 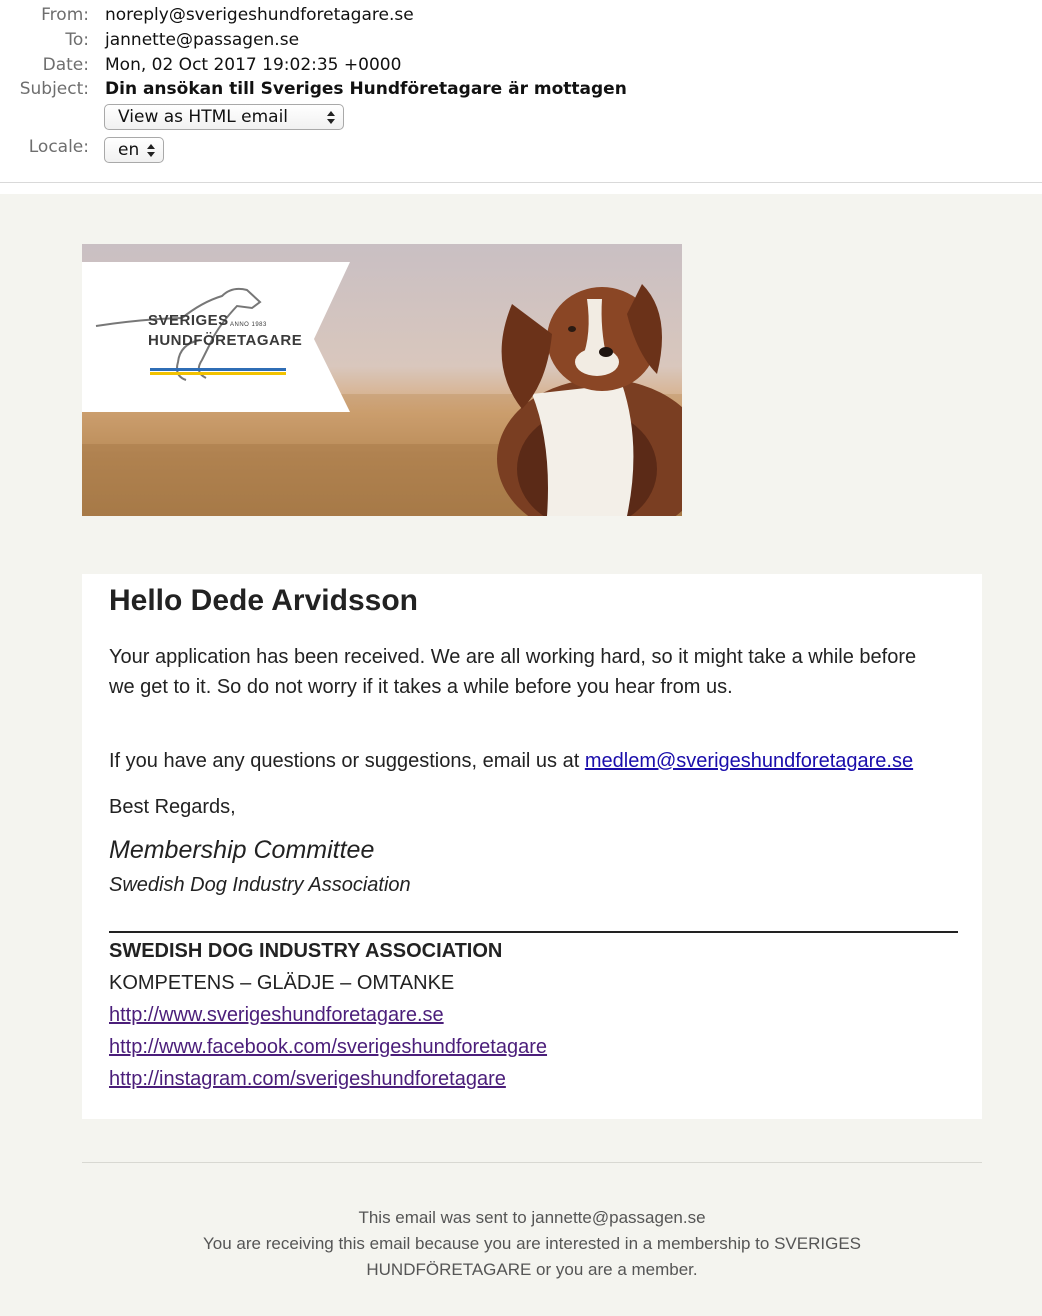 What do you see at coordinates (172, 807) in the screenshot?
I see `regards-text: Best Regards,` at bounding box center [172, 807].